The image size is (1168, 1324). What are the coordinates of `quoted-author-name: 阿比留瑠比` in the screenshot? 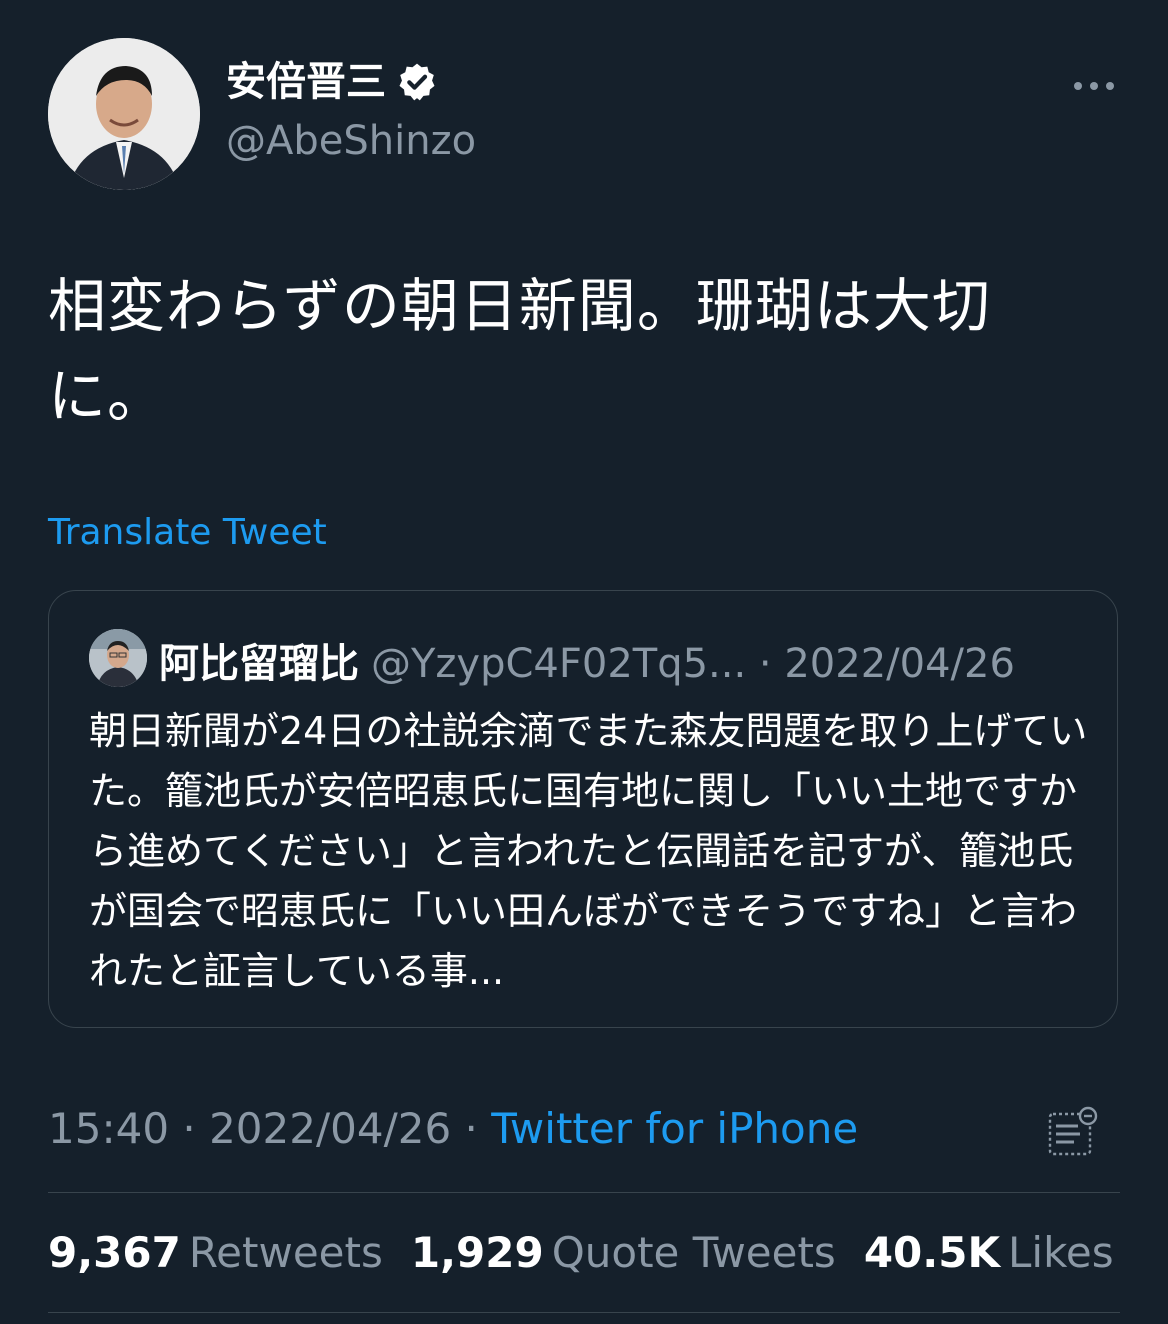 It's located at (259, 664).